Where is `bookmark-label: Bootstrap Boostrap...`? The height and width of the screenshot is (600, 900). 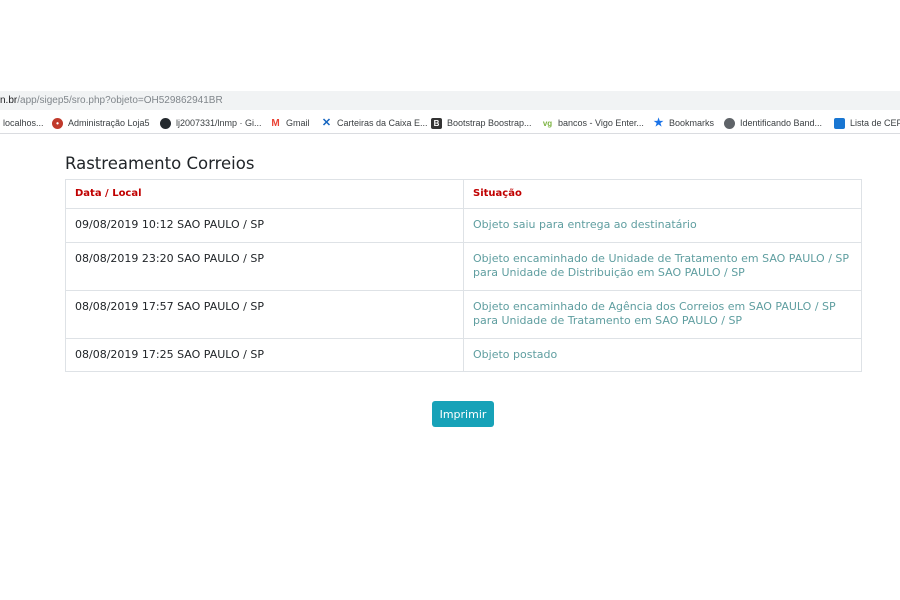
bookmark-label: Bootstrap Boostrap... is located at coordinates (489, 123).